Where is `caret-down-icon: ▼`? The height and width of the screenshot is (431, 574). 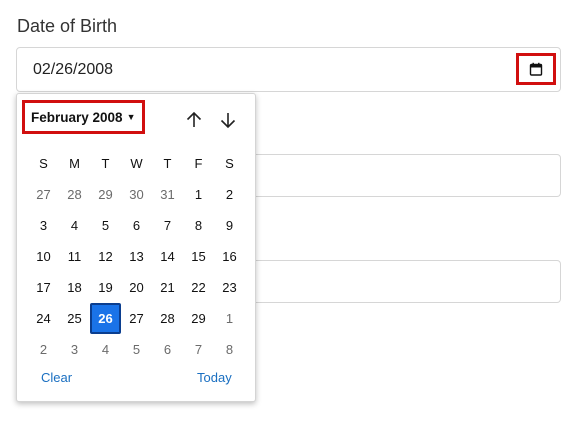 caret-down-icon: ▼ is located at coordinates (131, 117).